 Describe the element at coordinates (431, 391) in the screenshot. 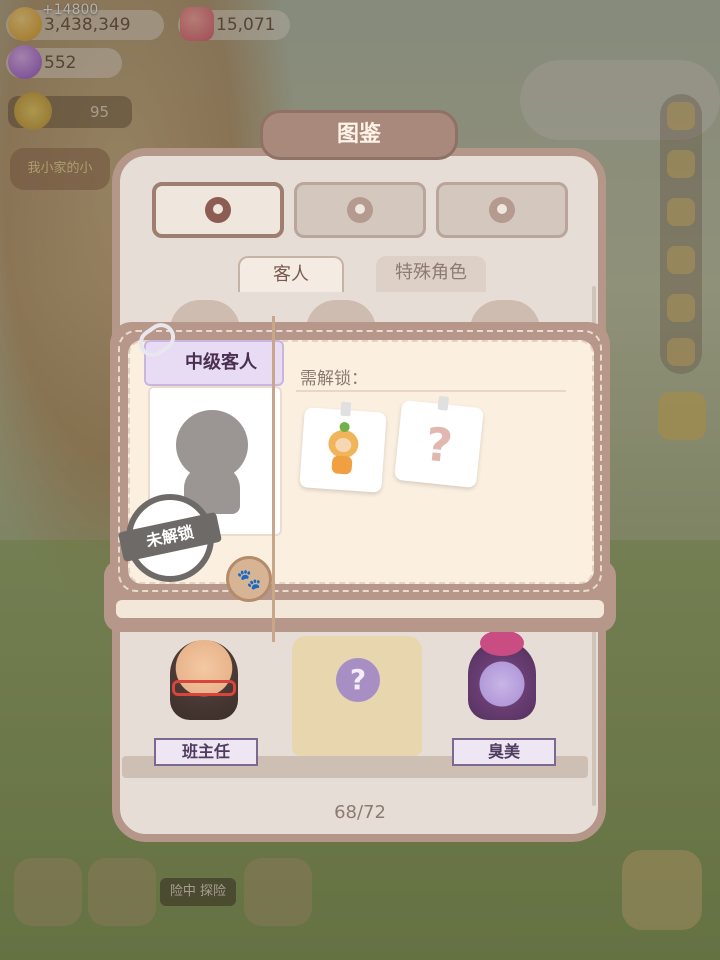

I see `divider` at that location.